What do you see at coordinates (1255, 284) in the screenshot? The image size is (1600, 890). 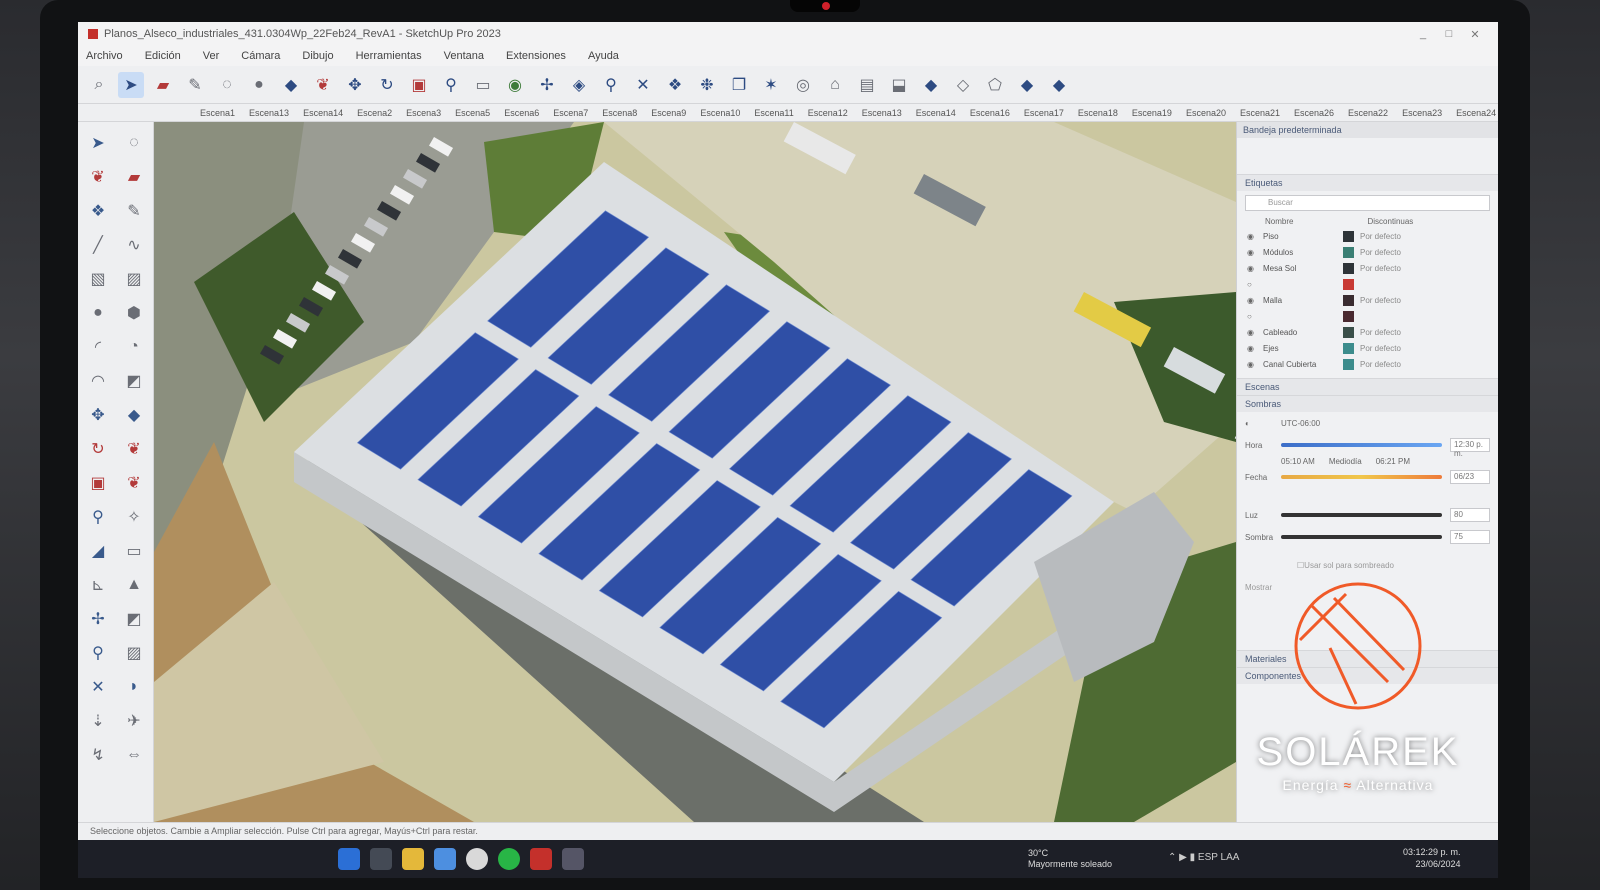 I see `eye-icon: ○` at bounding box center [1255, 284].